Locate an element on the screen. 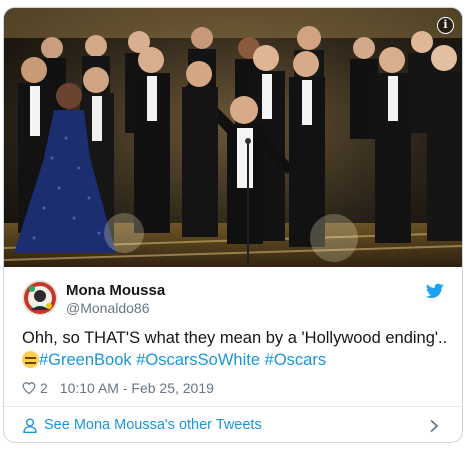 The image size is (465, 455). info-icon: i is located at coordinates (445, 24).